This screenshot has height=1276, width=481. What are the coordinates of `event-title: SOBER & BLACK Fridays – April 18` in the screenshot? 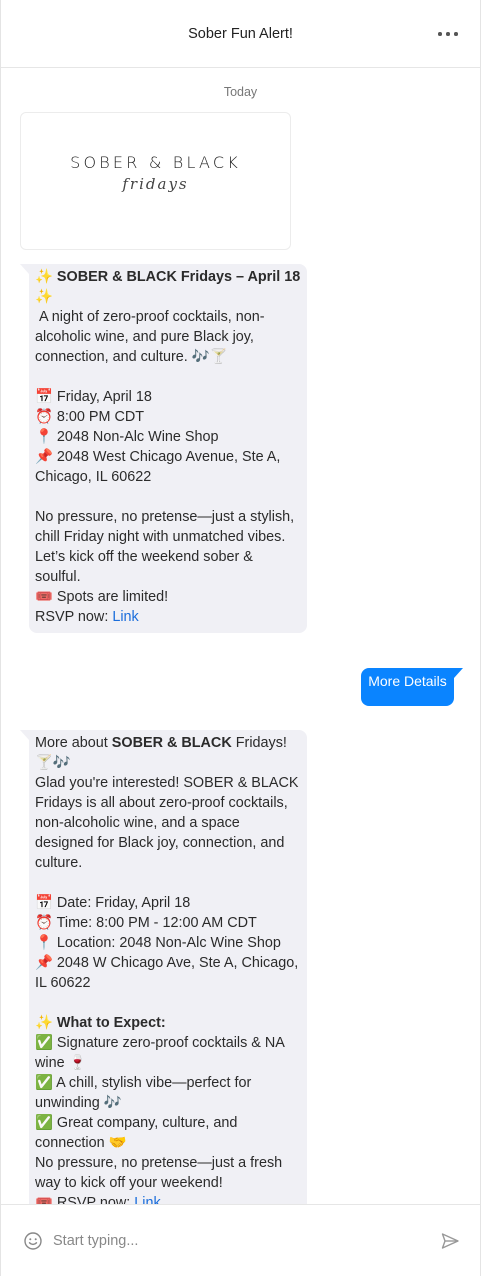 It's located at (178, 277).